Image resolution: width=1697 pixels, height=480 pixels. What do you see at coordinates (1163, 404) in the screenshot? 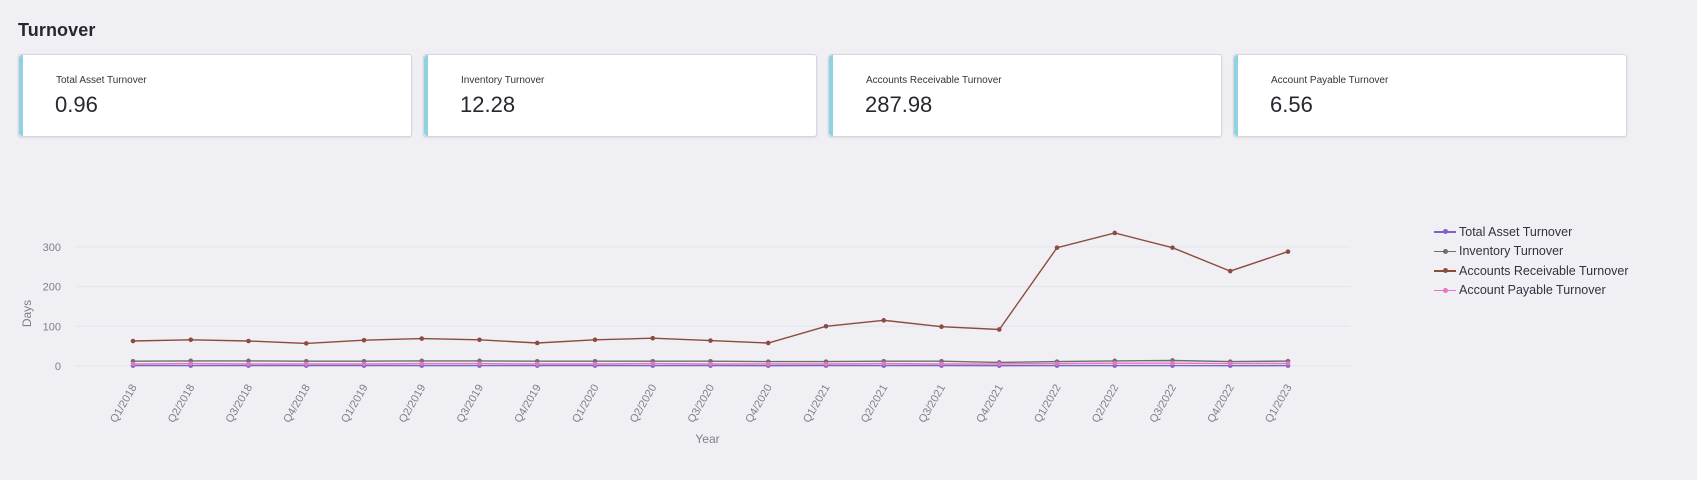
I see `x-tick-label: Q3/2022` at bounding box center [1163, 404].